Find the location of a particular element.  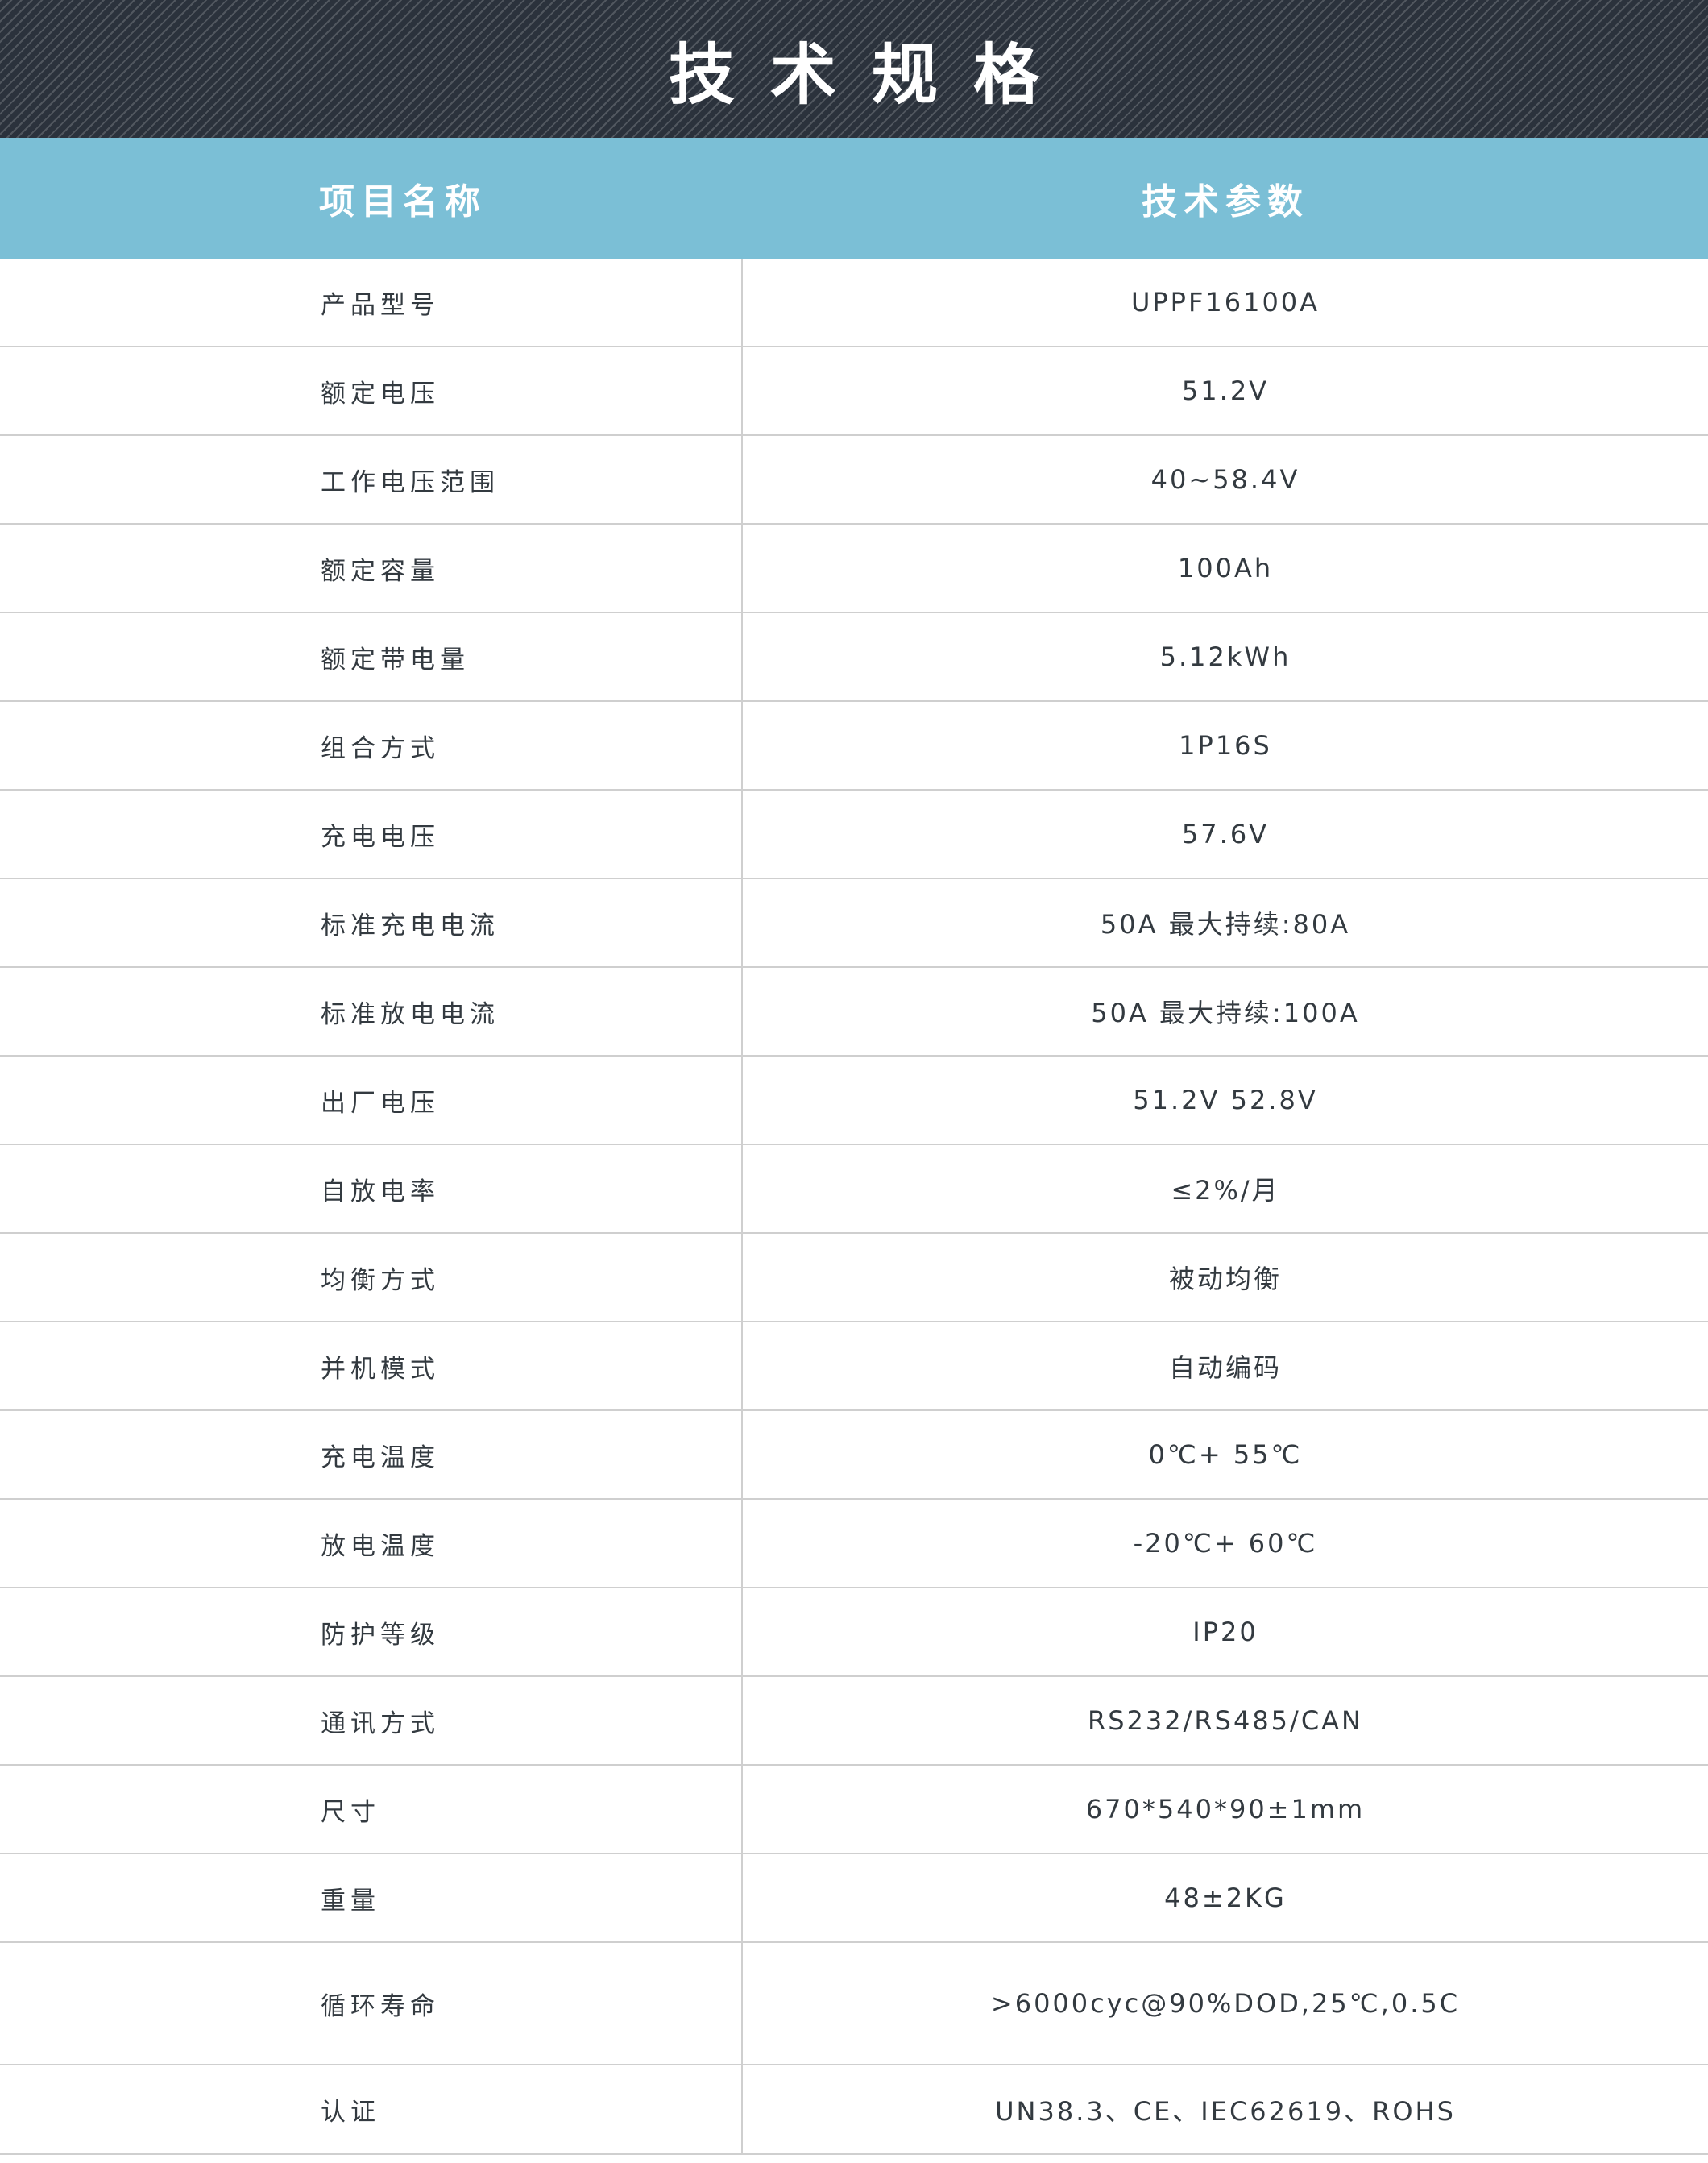

spec-value: 40~58.4V is located at coordinates (1225, 479).